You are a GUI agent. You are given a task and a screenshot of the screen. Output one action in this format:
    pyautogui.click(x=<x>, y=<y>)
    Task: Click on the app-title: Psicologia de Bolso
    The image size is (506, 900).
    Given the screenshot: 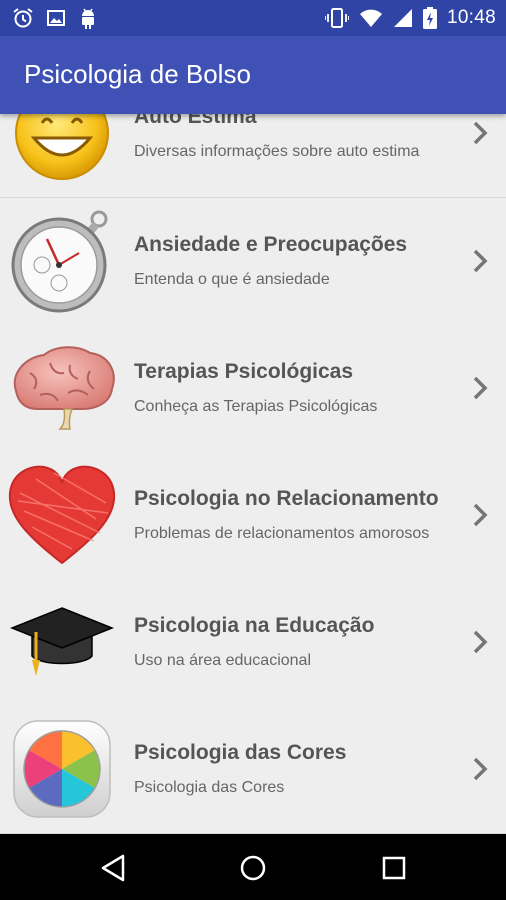 What is the action you would take?
    pyautogui.click(x=137, y=74)
    